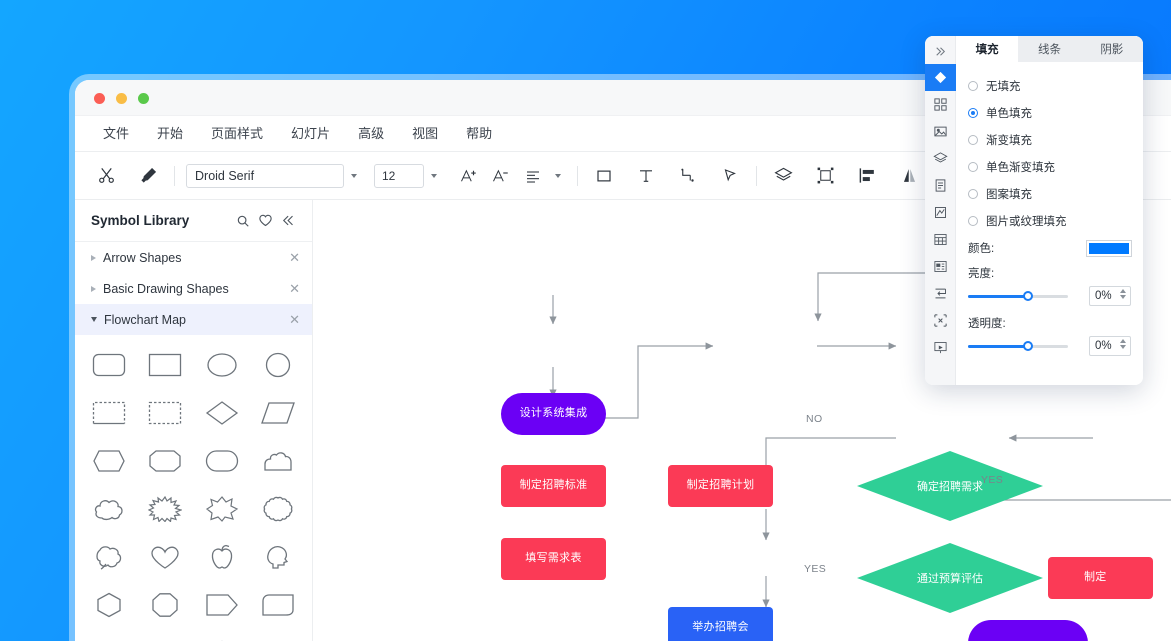 The height and width of the screenshot is (641, 1171). Describe the element at coordinates (501, 176) in the screenshot. I see `decrease-font-size-icon` at that location.